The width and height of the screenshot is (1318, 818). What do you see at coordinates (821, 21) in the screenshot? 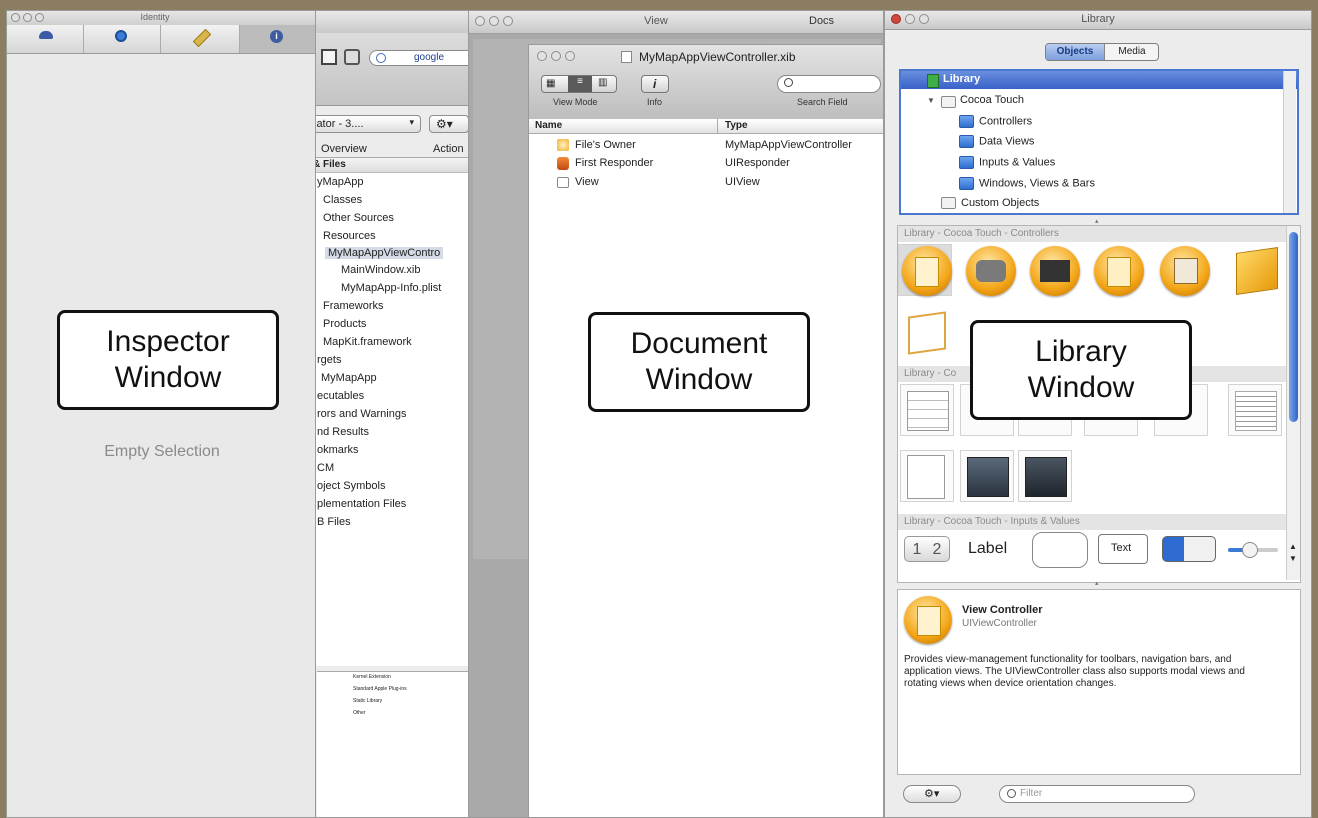
I see `docs-label: Docs` at bounding box center [821, 21].